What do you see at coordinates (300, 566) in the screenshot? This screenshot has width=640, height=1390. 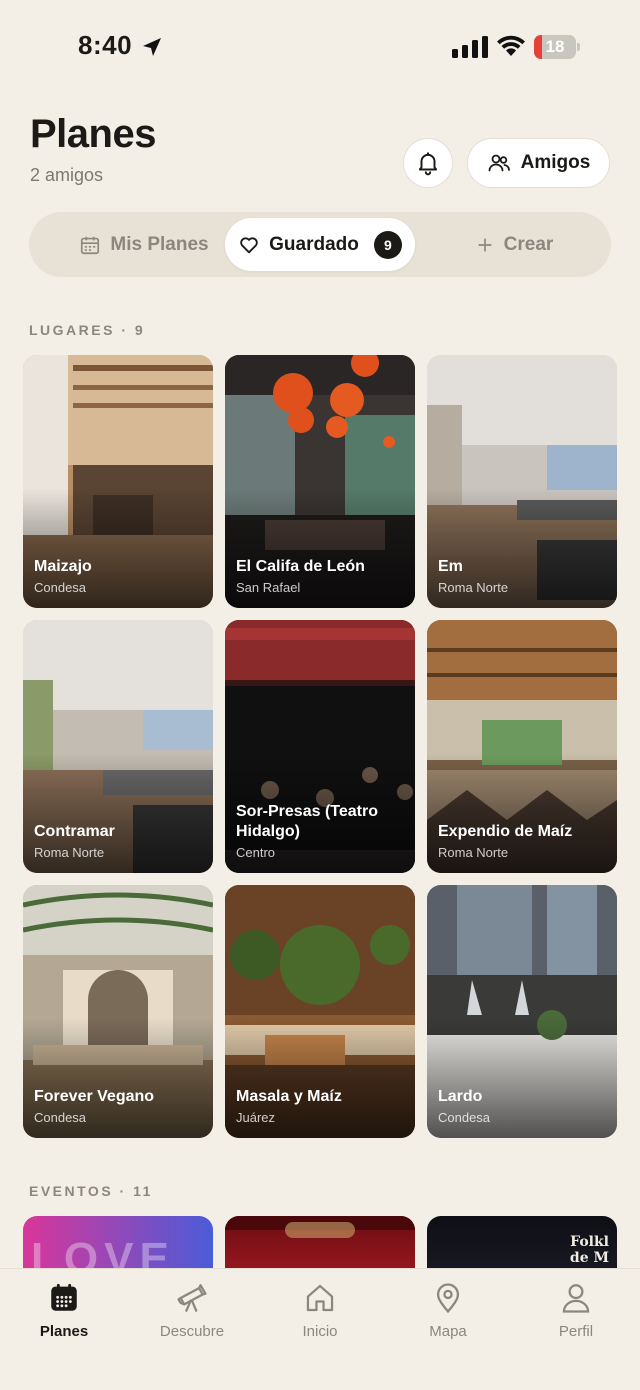 I see `place-name: El Califa de León` at bounding box center [300, 566].